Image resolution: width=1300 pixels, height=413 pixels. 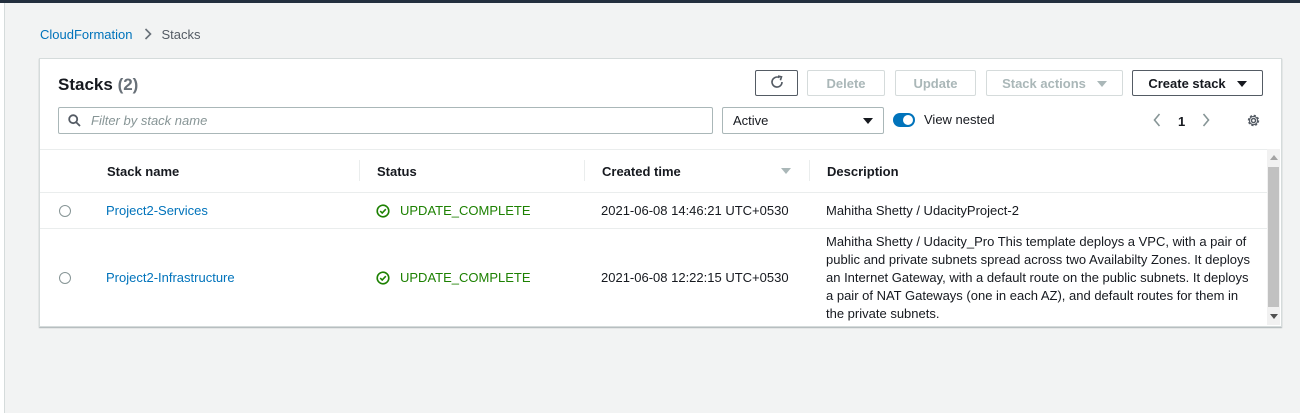 I want to click on description-cell: Mahitha Shetty / UdacityProject-2, so click(x=922, y=210).